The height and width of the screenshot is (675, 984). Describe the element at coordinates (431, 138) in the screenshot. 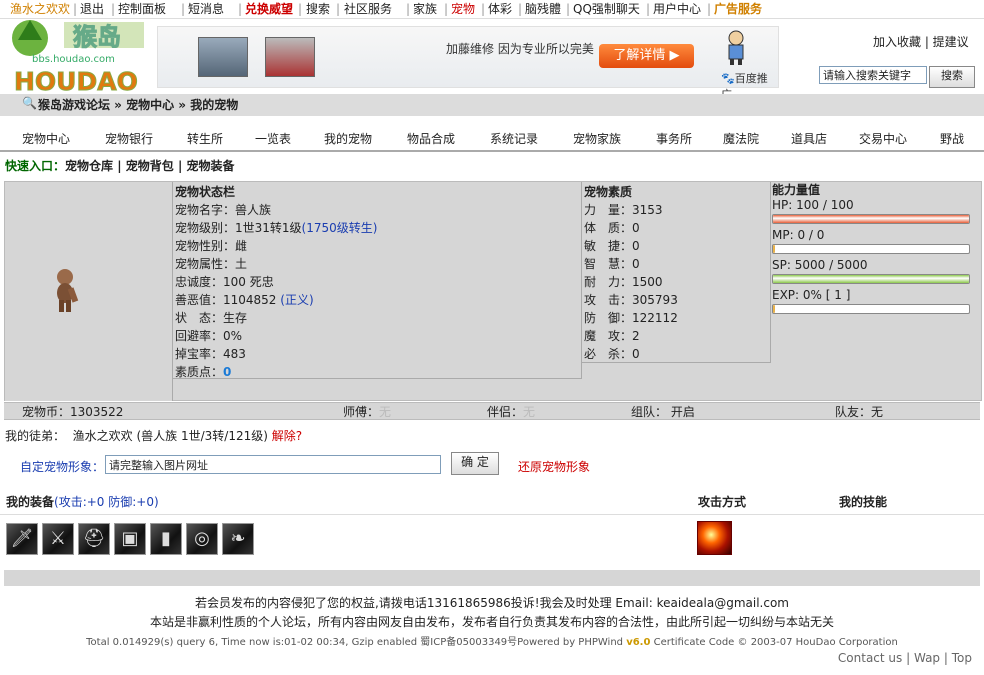

I see `tab-5: 物品合成` at that location.